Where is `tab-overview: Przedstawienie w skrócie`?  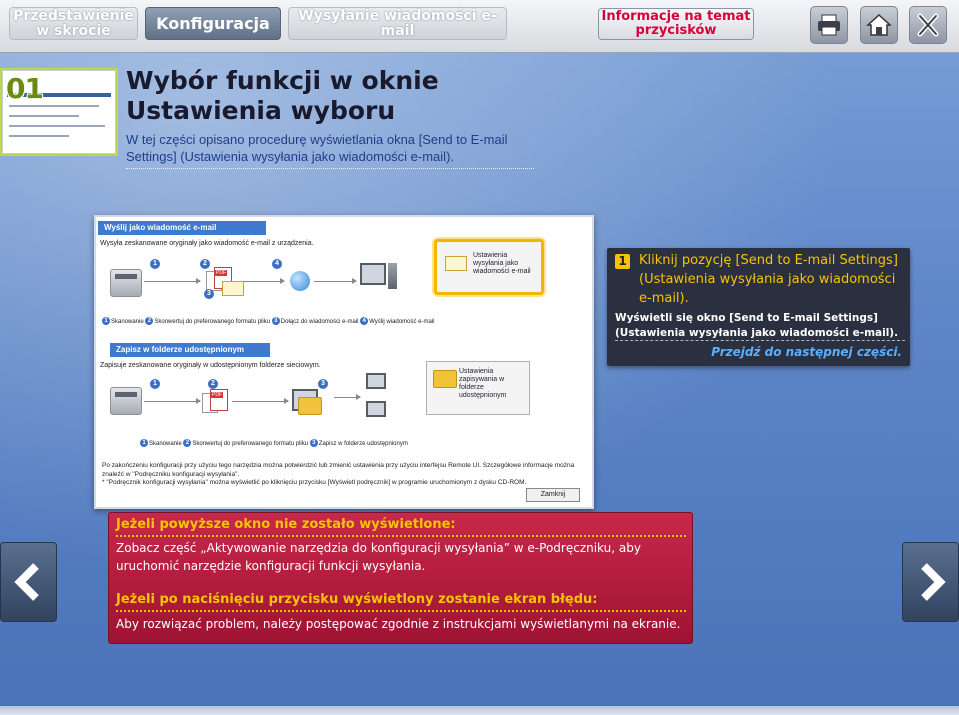 tab-overview: Przedstawienie w skrócie is located at coordinates (73, 23).